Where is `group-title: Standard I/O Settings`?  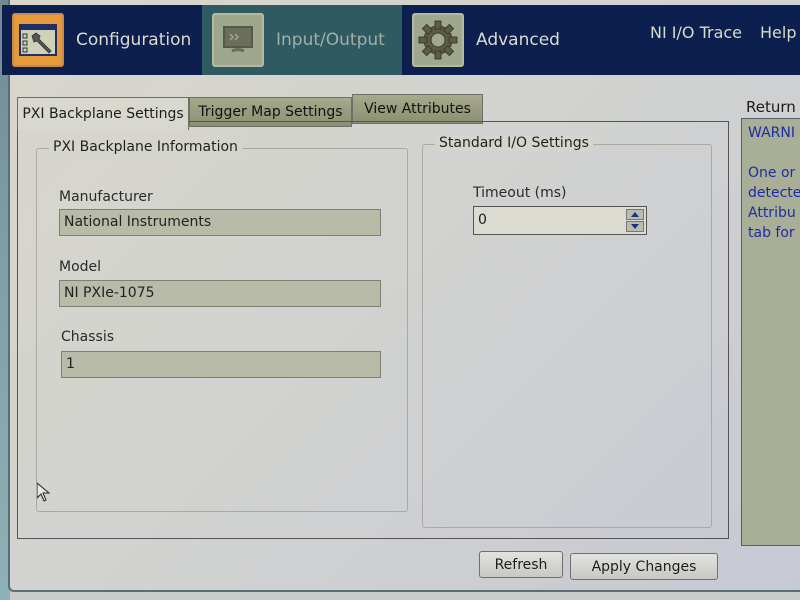 group-title: Standard I/O Settings is located at coordinates (514, 143).